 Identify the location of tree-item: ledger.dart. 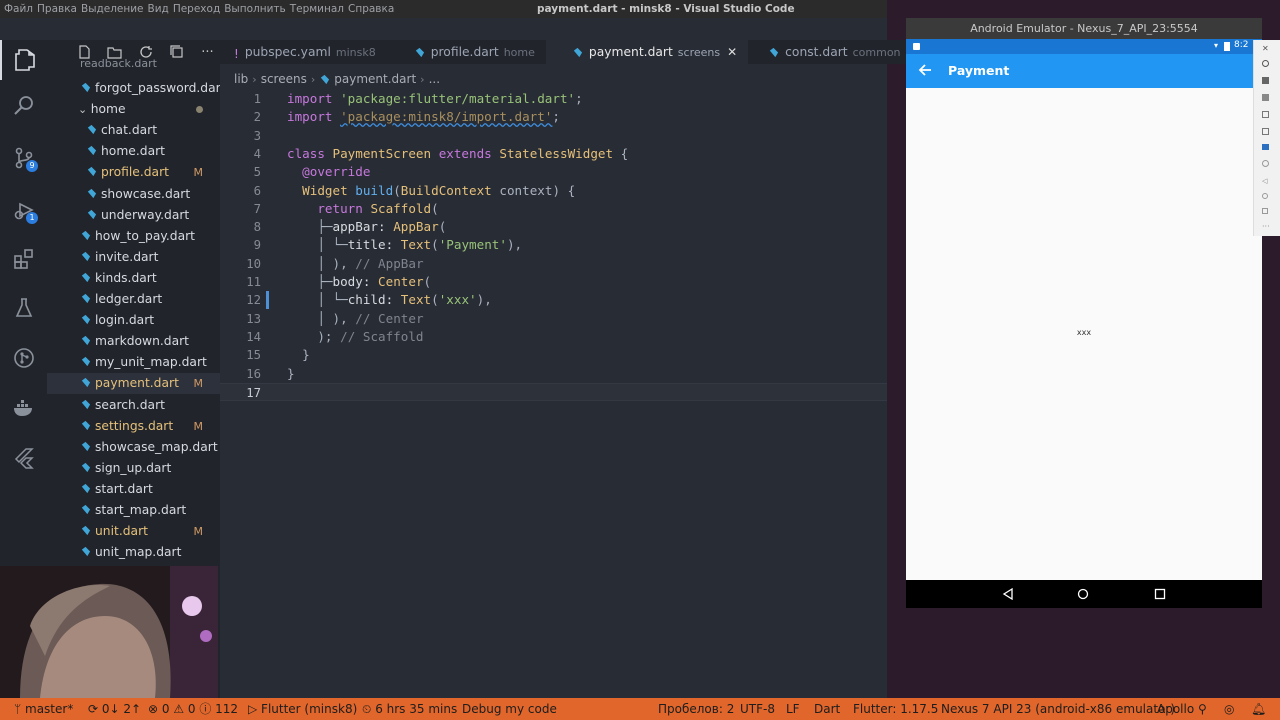
(133, 299).